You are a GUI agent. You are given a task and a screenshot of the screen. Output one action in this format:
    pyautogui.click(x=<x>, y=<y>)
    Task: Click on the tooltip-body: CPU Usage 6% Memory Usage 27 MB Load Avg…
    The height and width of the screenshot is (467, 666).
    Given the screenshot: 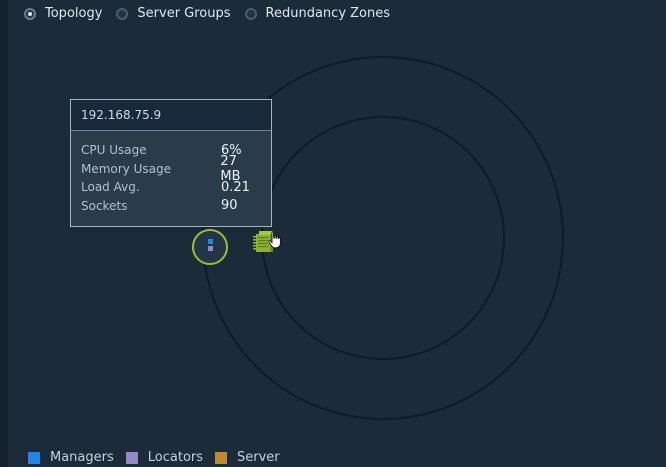 What is the action you would take?
    pyautogui.click(x=171, y=173)
    